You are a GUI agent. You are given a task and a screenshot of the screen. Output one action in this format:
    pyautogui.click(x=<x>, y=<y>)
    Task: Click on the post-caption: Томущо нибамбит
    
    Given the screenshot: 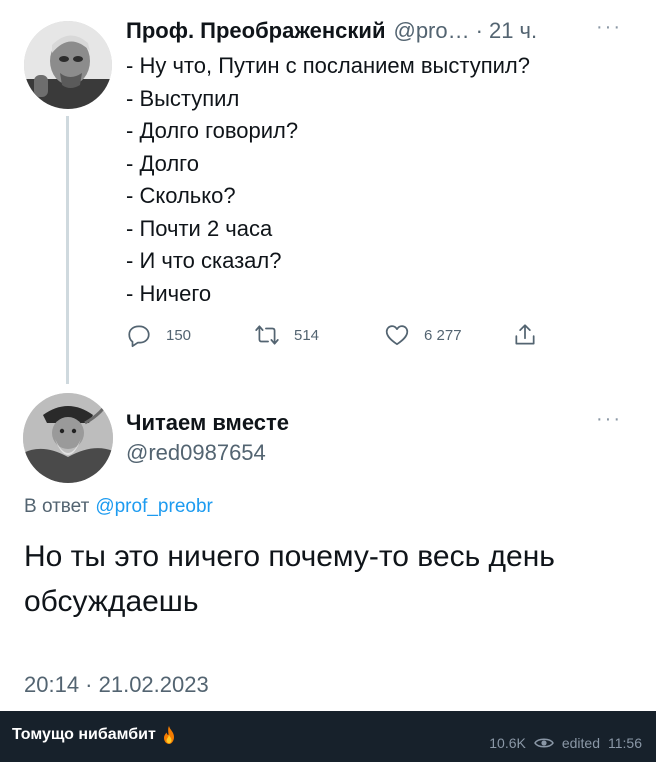 What is the action you would take?
    pyautogui.click(x=95, y=735)
    